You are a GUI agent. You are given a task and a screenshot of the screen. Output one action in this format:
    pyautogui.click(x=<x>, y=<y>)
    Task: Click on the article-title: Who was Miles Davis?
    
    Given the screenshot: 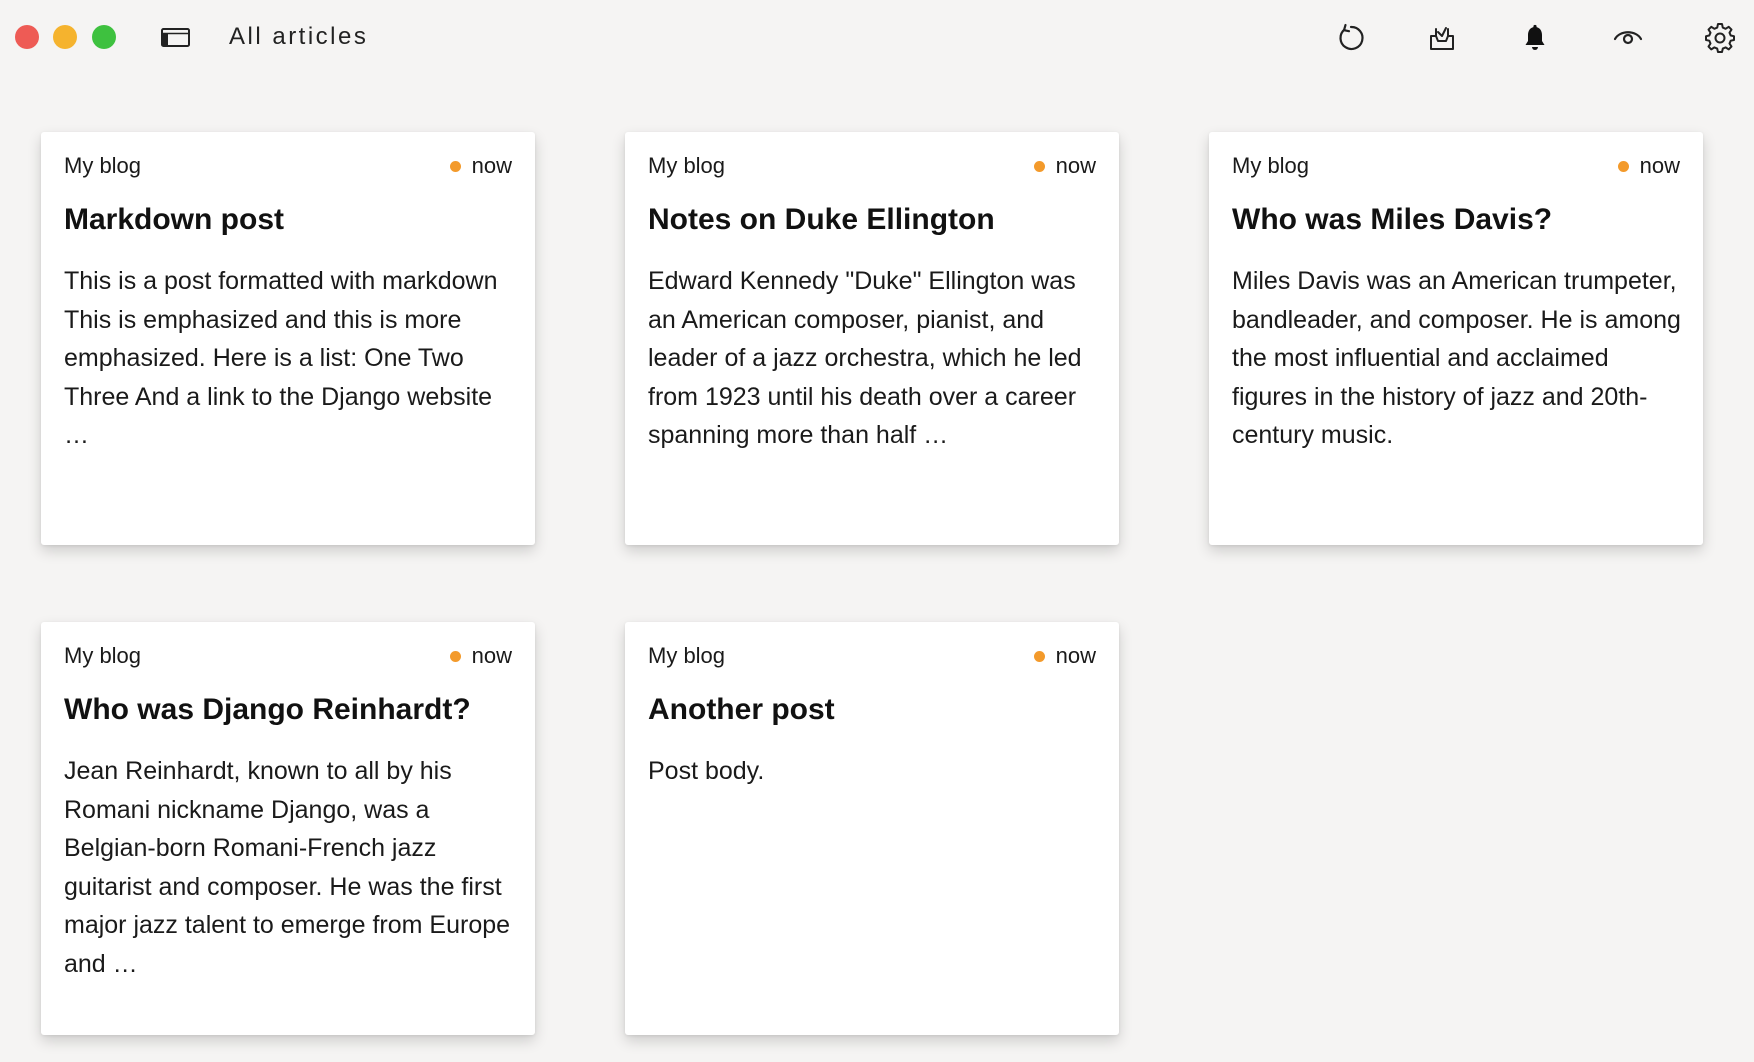 What is the action you would take?
    pyautogui.click(x=1392, y=219)
    